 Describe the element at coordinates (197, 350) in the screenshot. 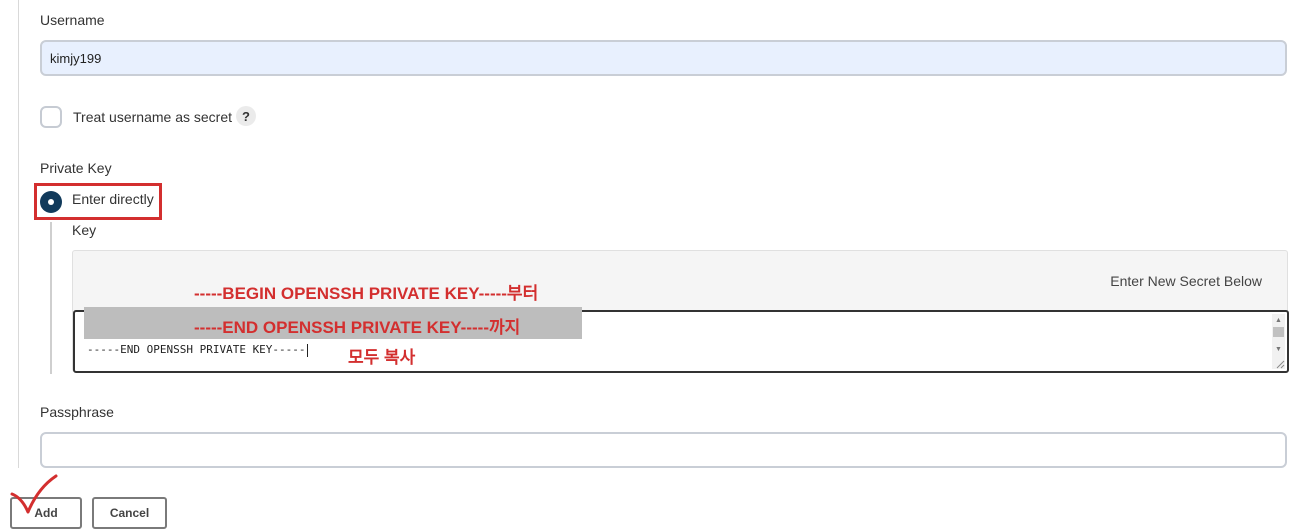

I see `key-text: -----END OPENSSH PRIVATE KEY-----` at that location.